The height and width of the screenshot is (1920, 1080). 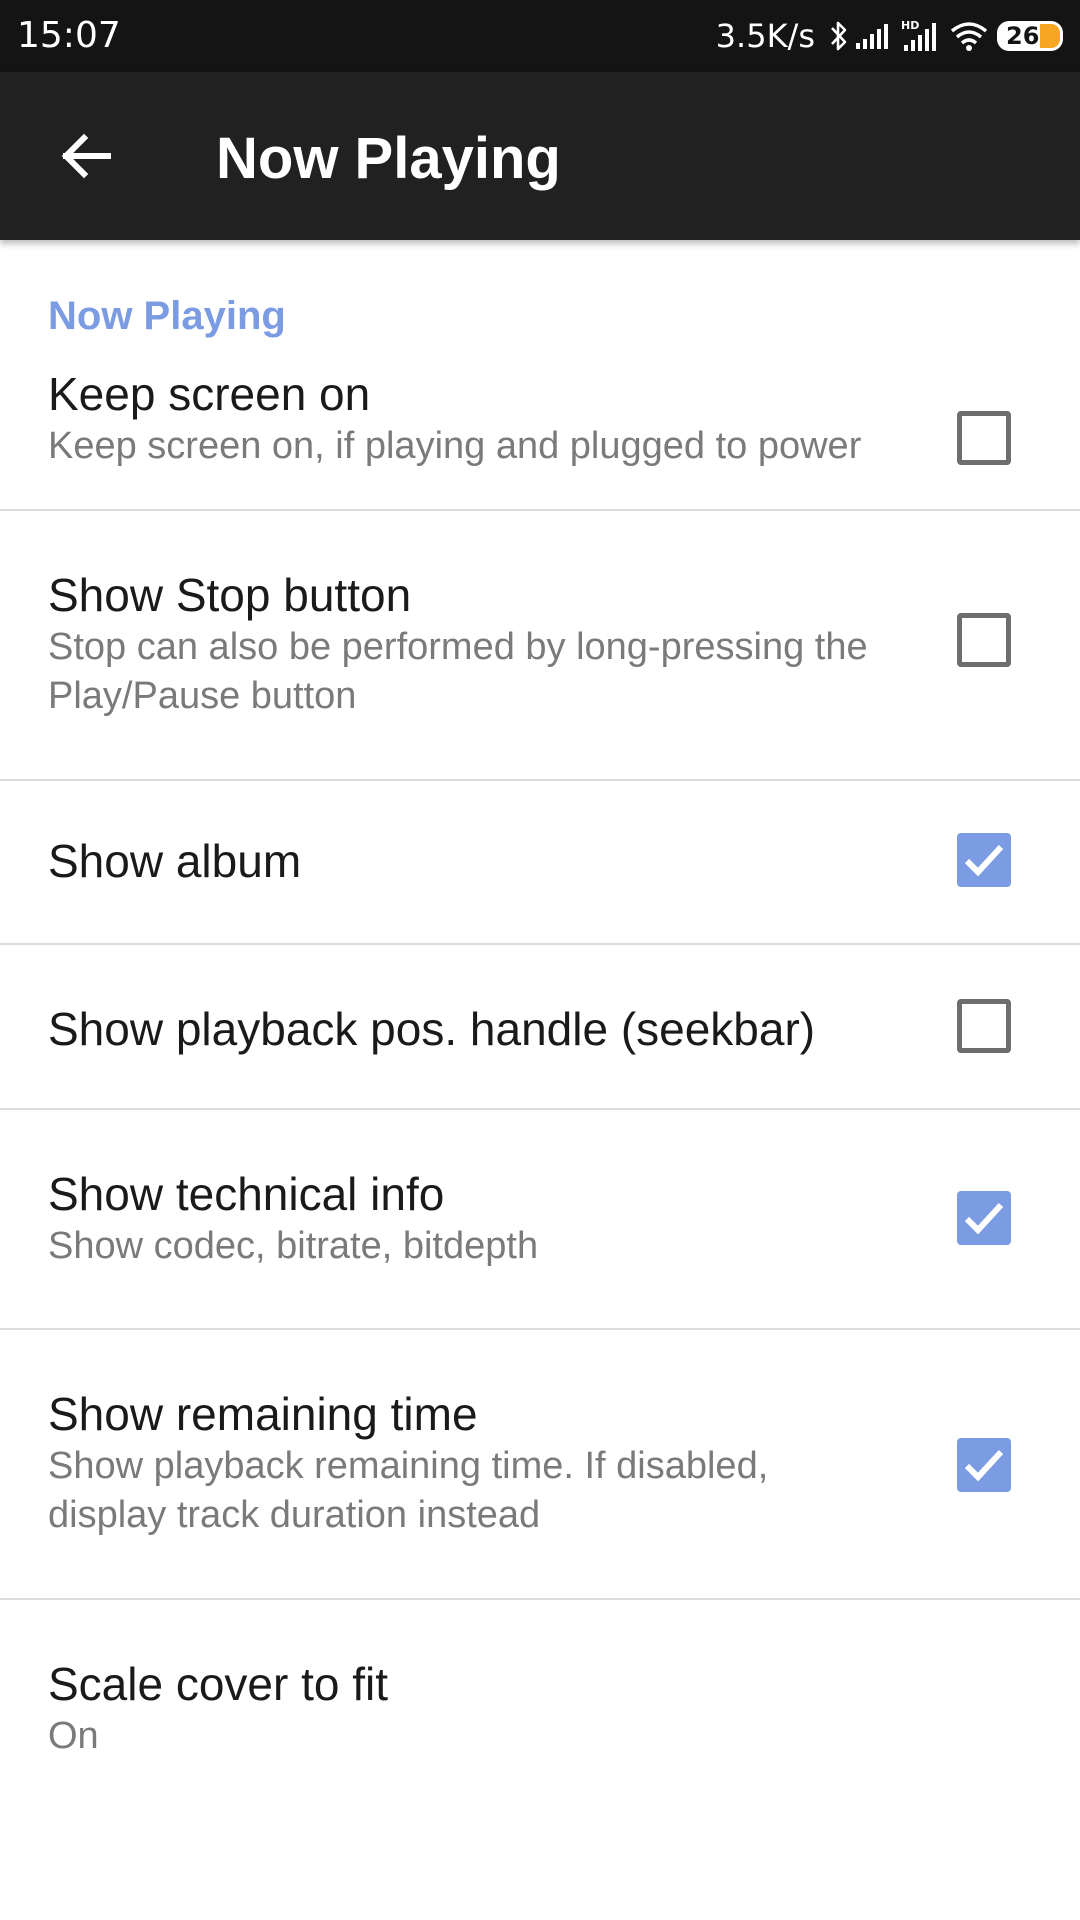 What do you see at coordinates (872, 36) in the screenshot?
I see `signal-icon` at bounding box center [872, 36].